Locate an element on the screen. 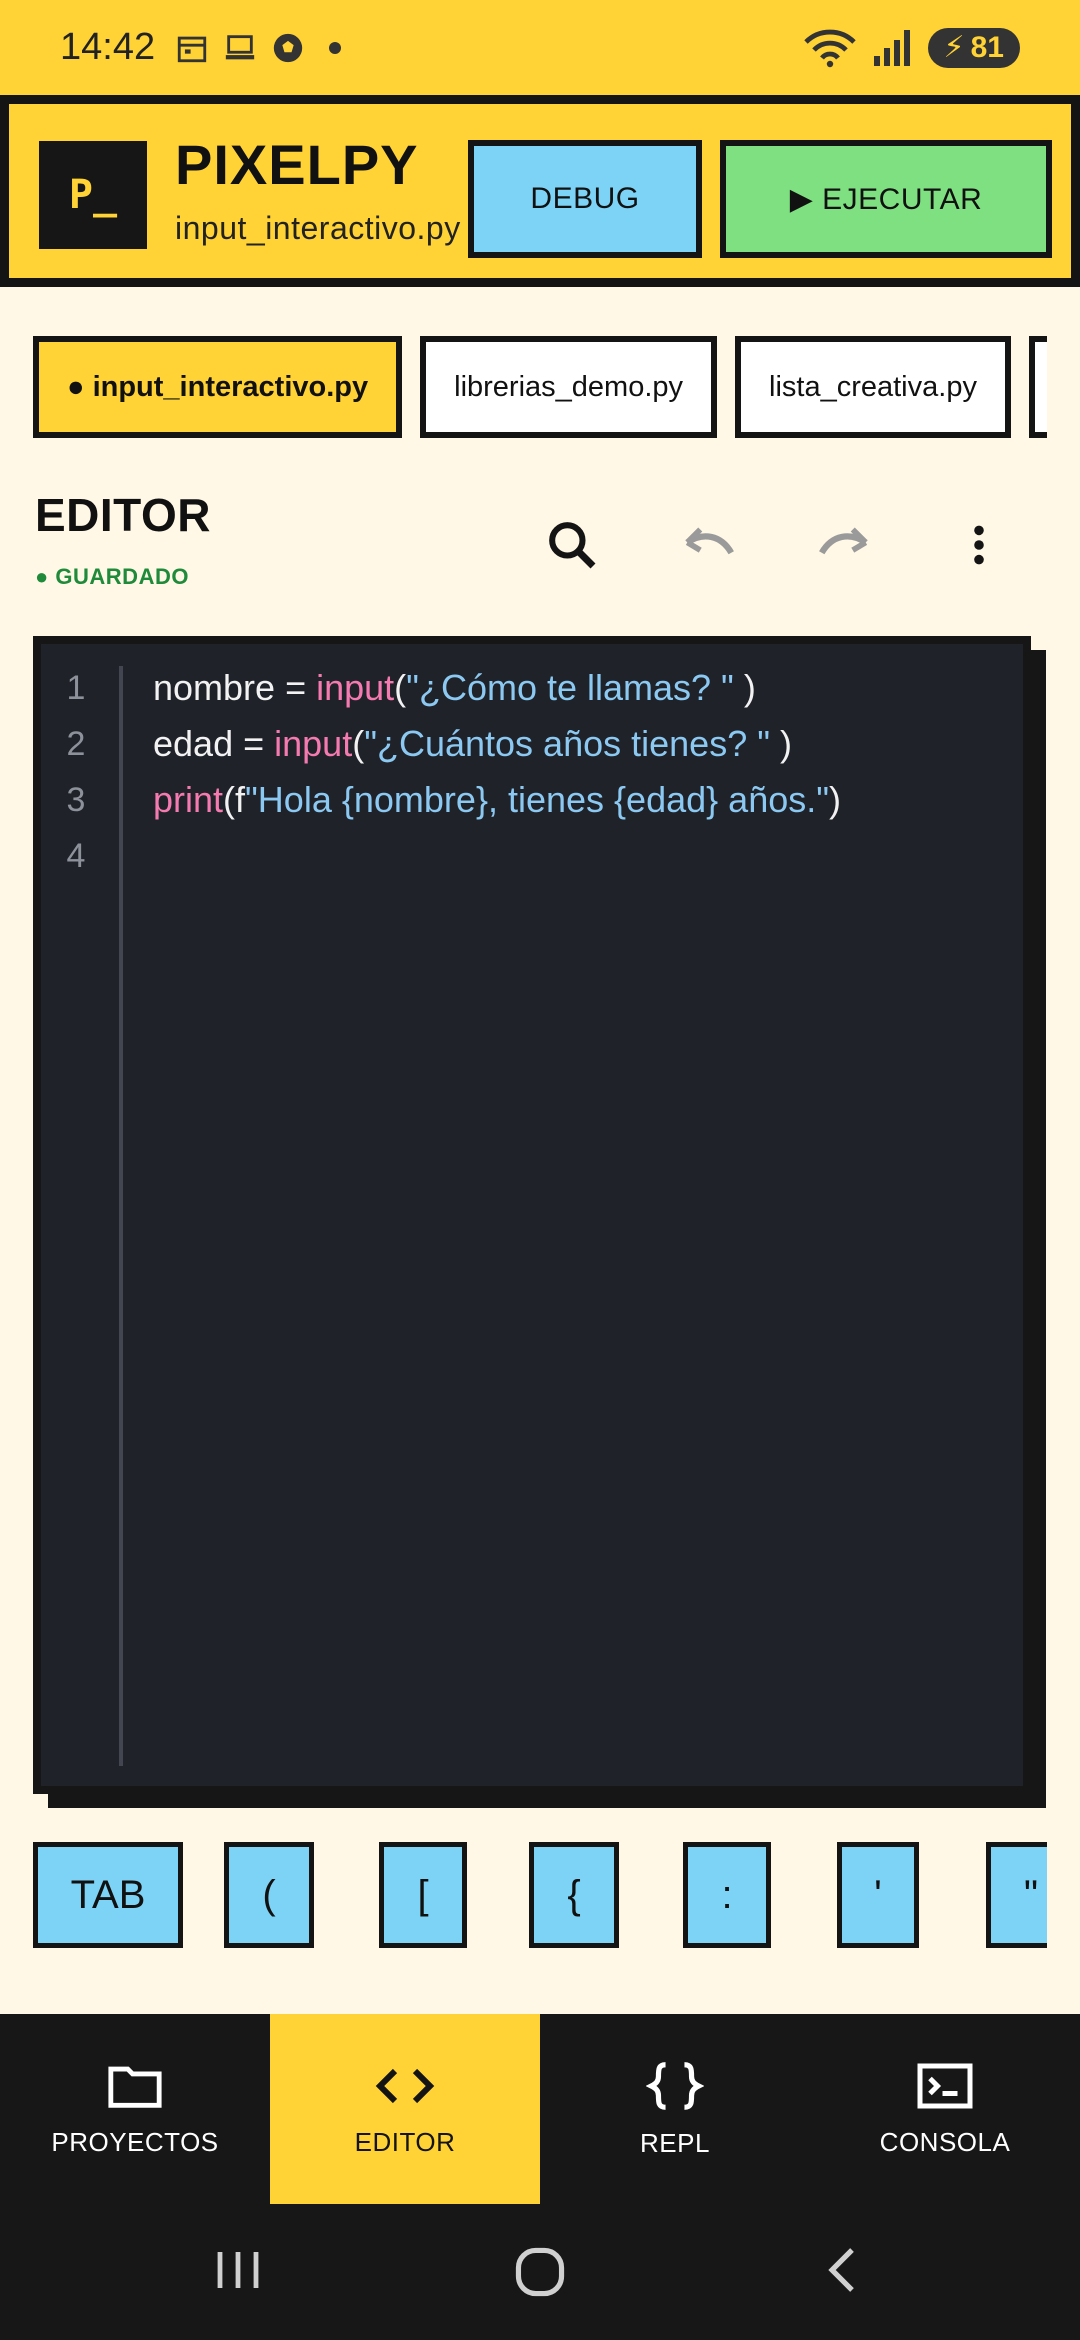  system-nav-bar is located at coordinates (540, 2272).